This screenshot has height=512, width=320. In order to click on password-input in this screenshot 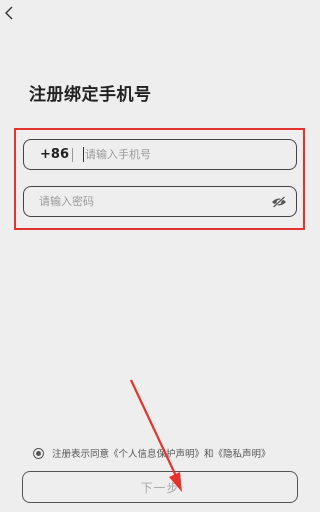, I will do `click(154, 201)`.